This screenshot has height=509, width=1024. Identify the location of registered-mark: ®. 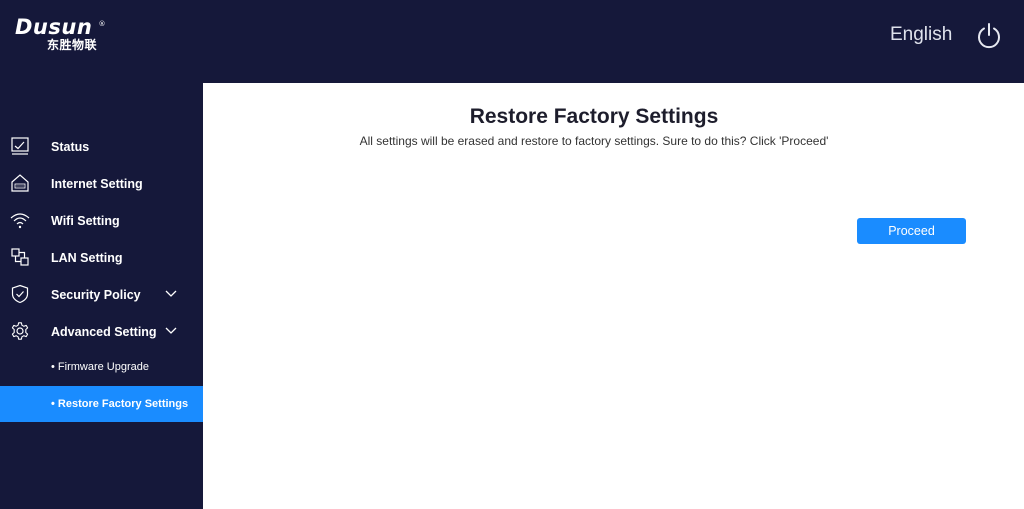
(102, 24).